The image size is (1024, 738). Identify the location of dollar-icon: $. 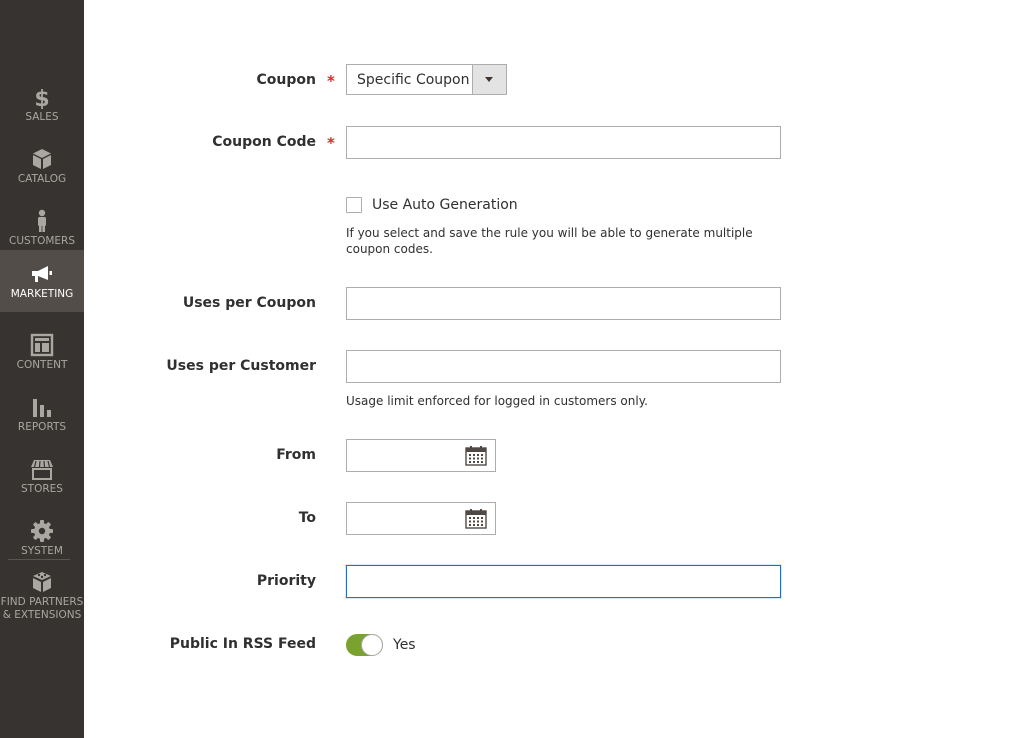
(41, 98).